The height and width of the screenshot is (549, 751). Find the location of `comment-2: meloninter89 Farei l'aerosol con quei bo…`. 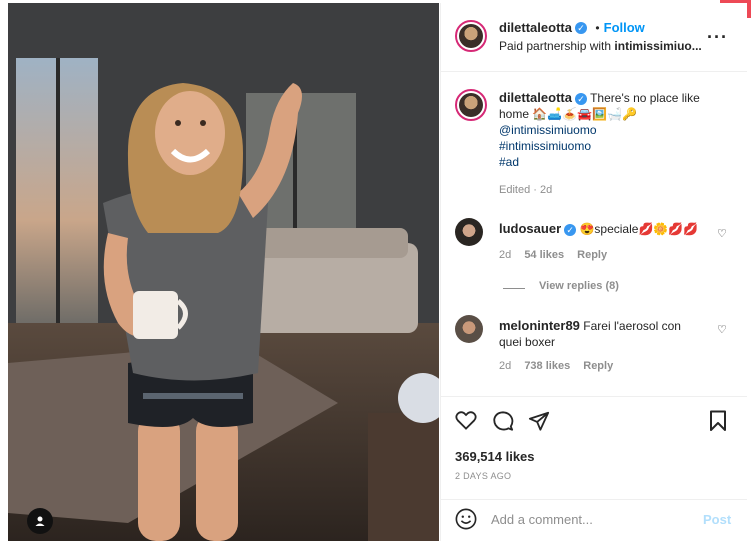

comment-2: meloninter89 Farei l'aerosol con quei bo… is located at coordinates (601, 334).